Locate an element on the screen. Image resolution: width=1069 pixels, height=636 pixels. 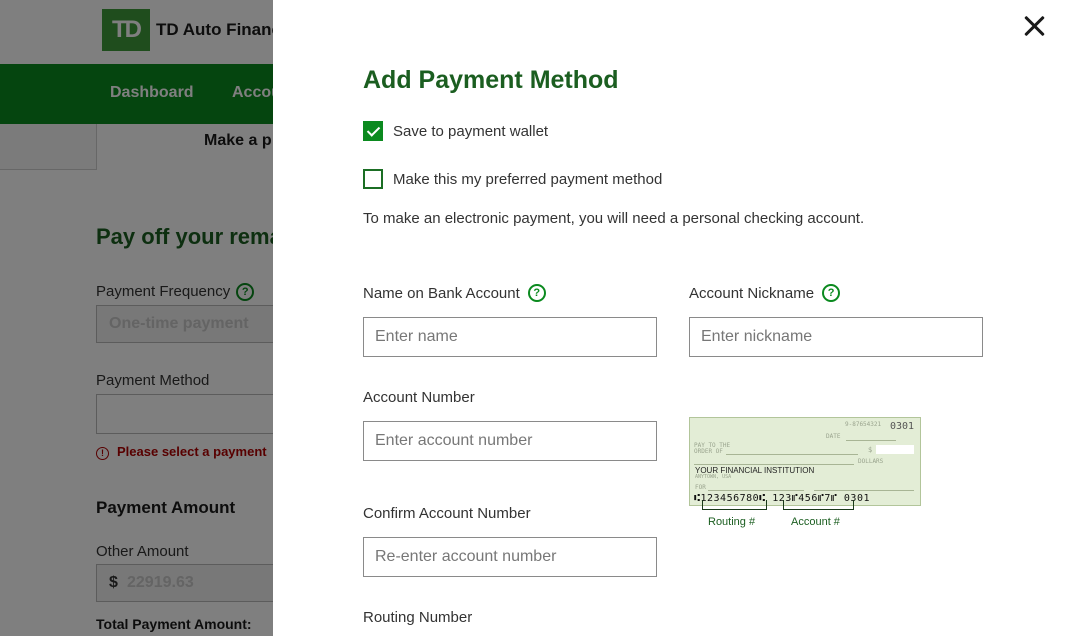
checkbox-unchecked-icon is located at coordinates (373, 179).